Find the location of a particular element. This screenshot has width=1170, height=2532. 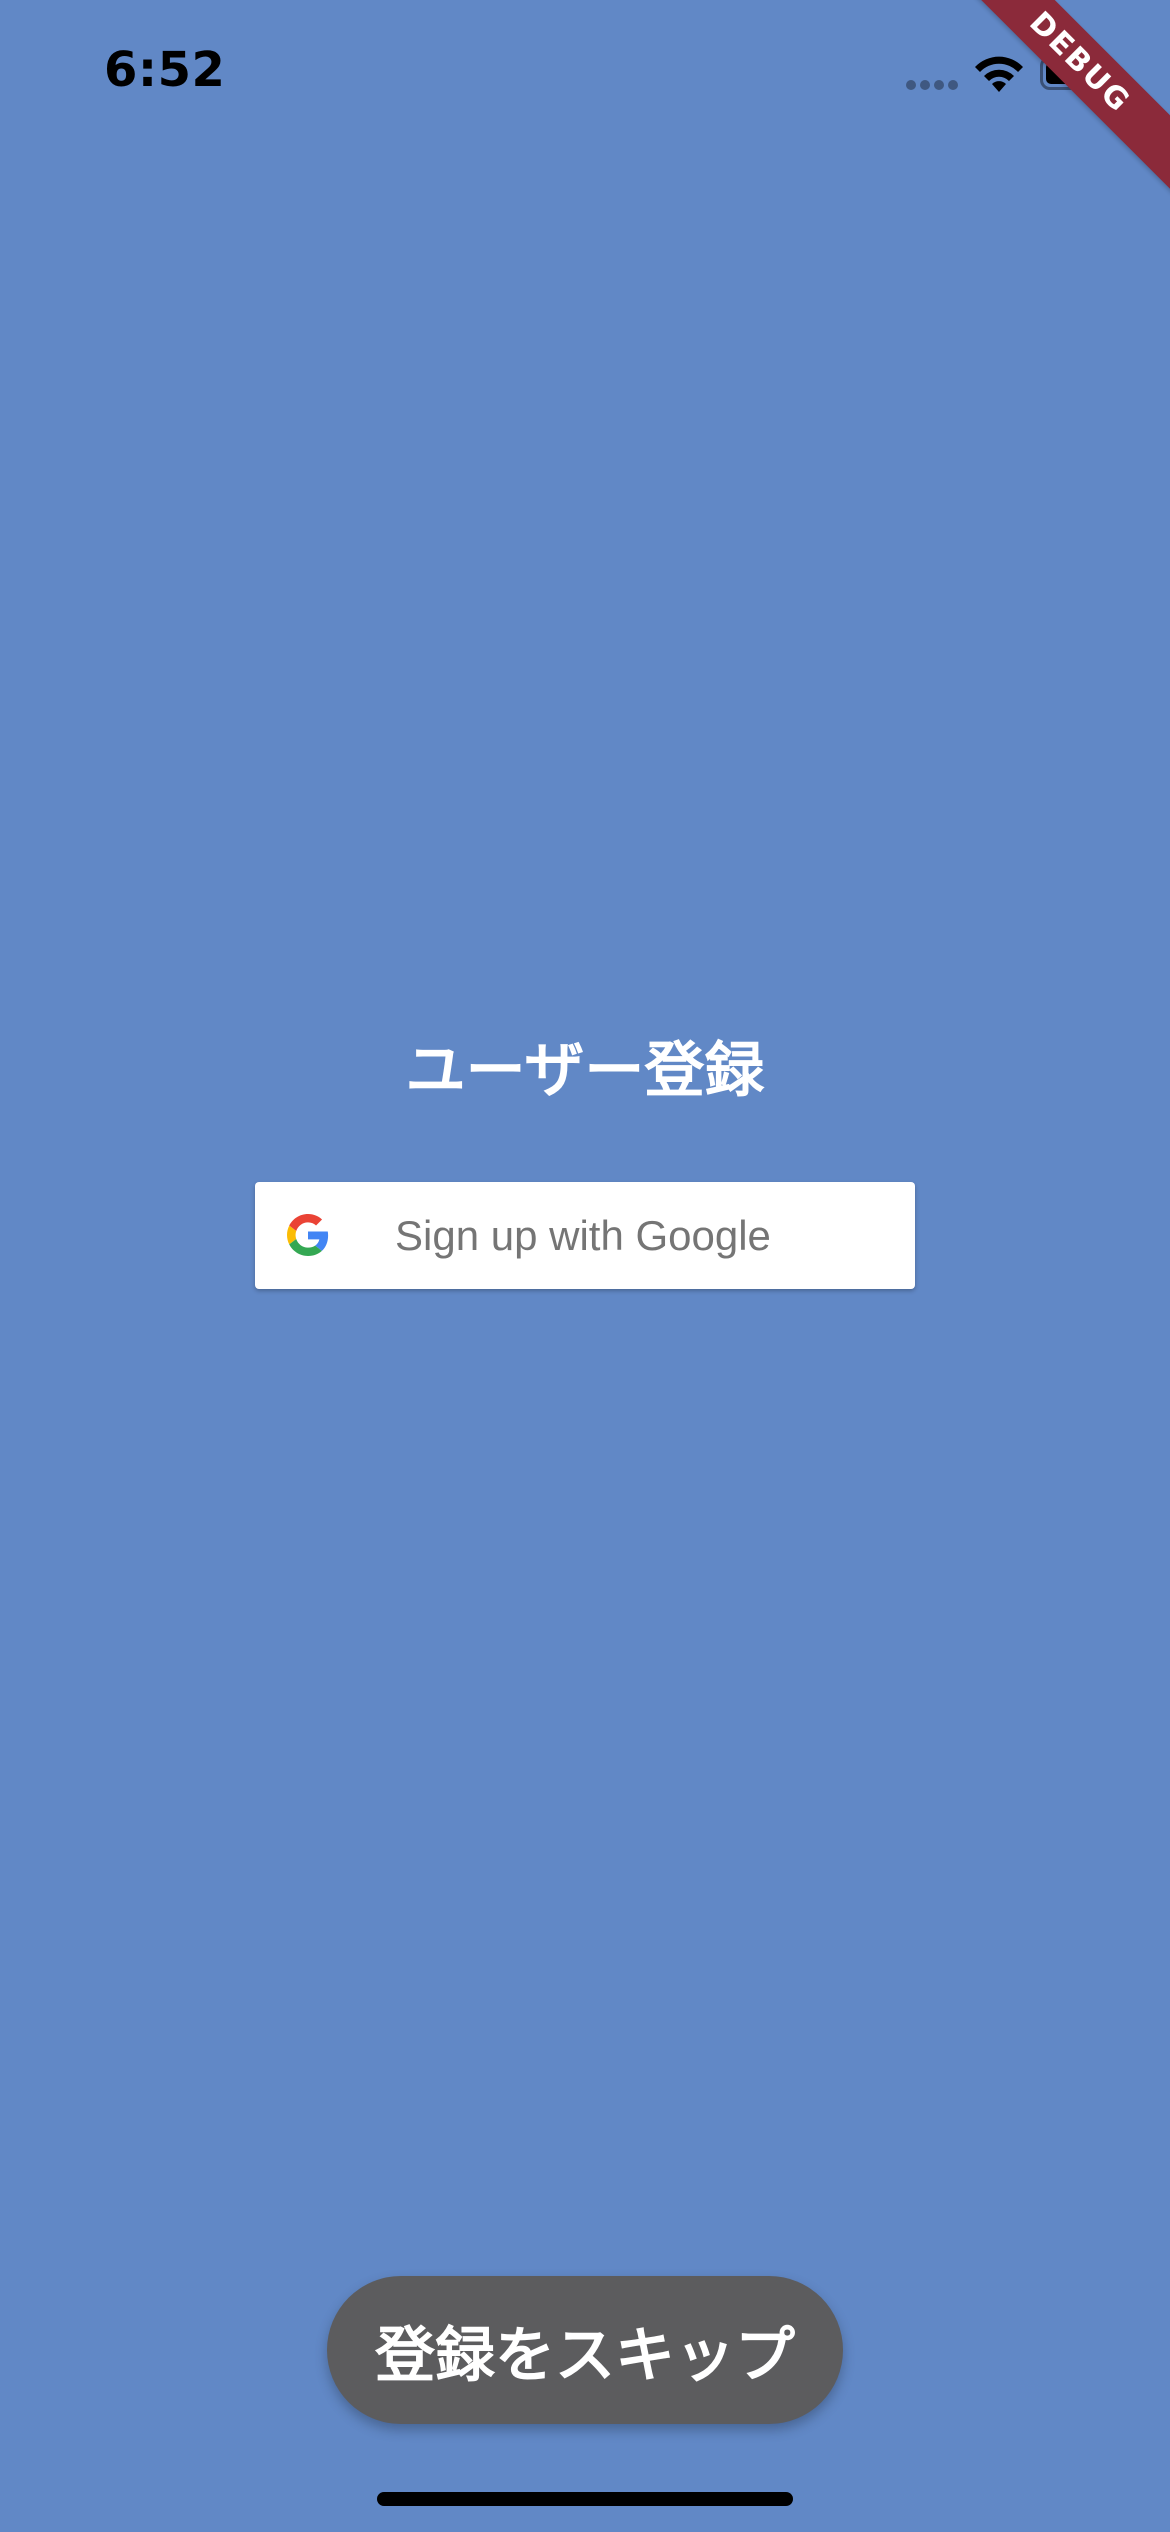

google-signup-button: Sign up with Google is located at coordinates (585, 1235).